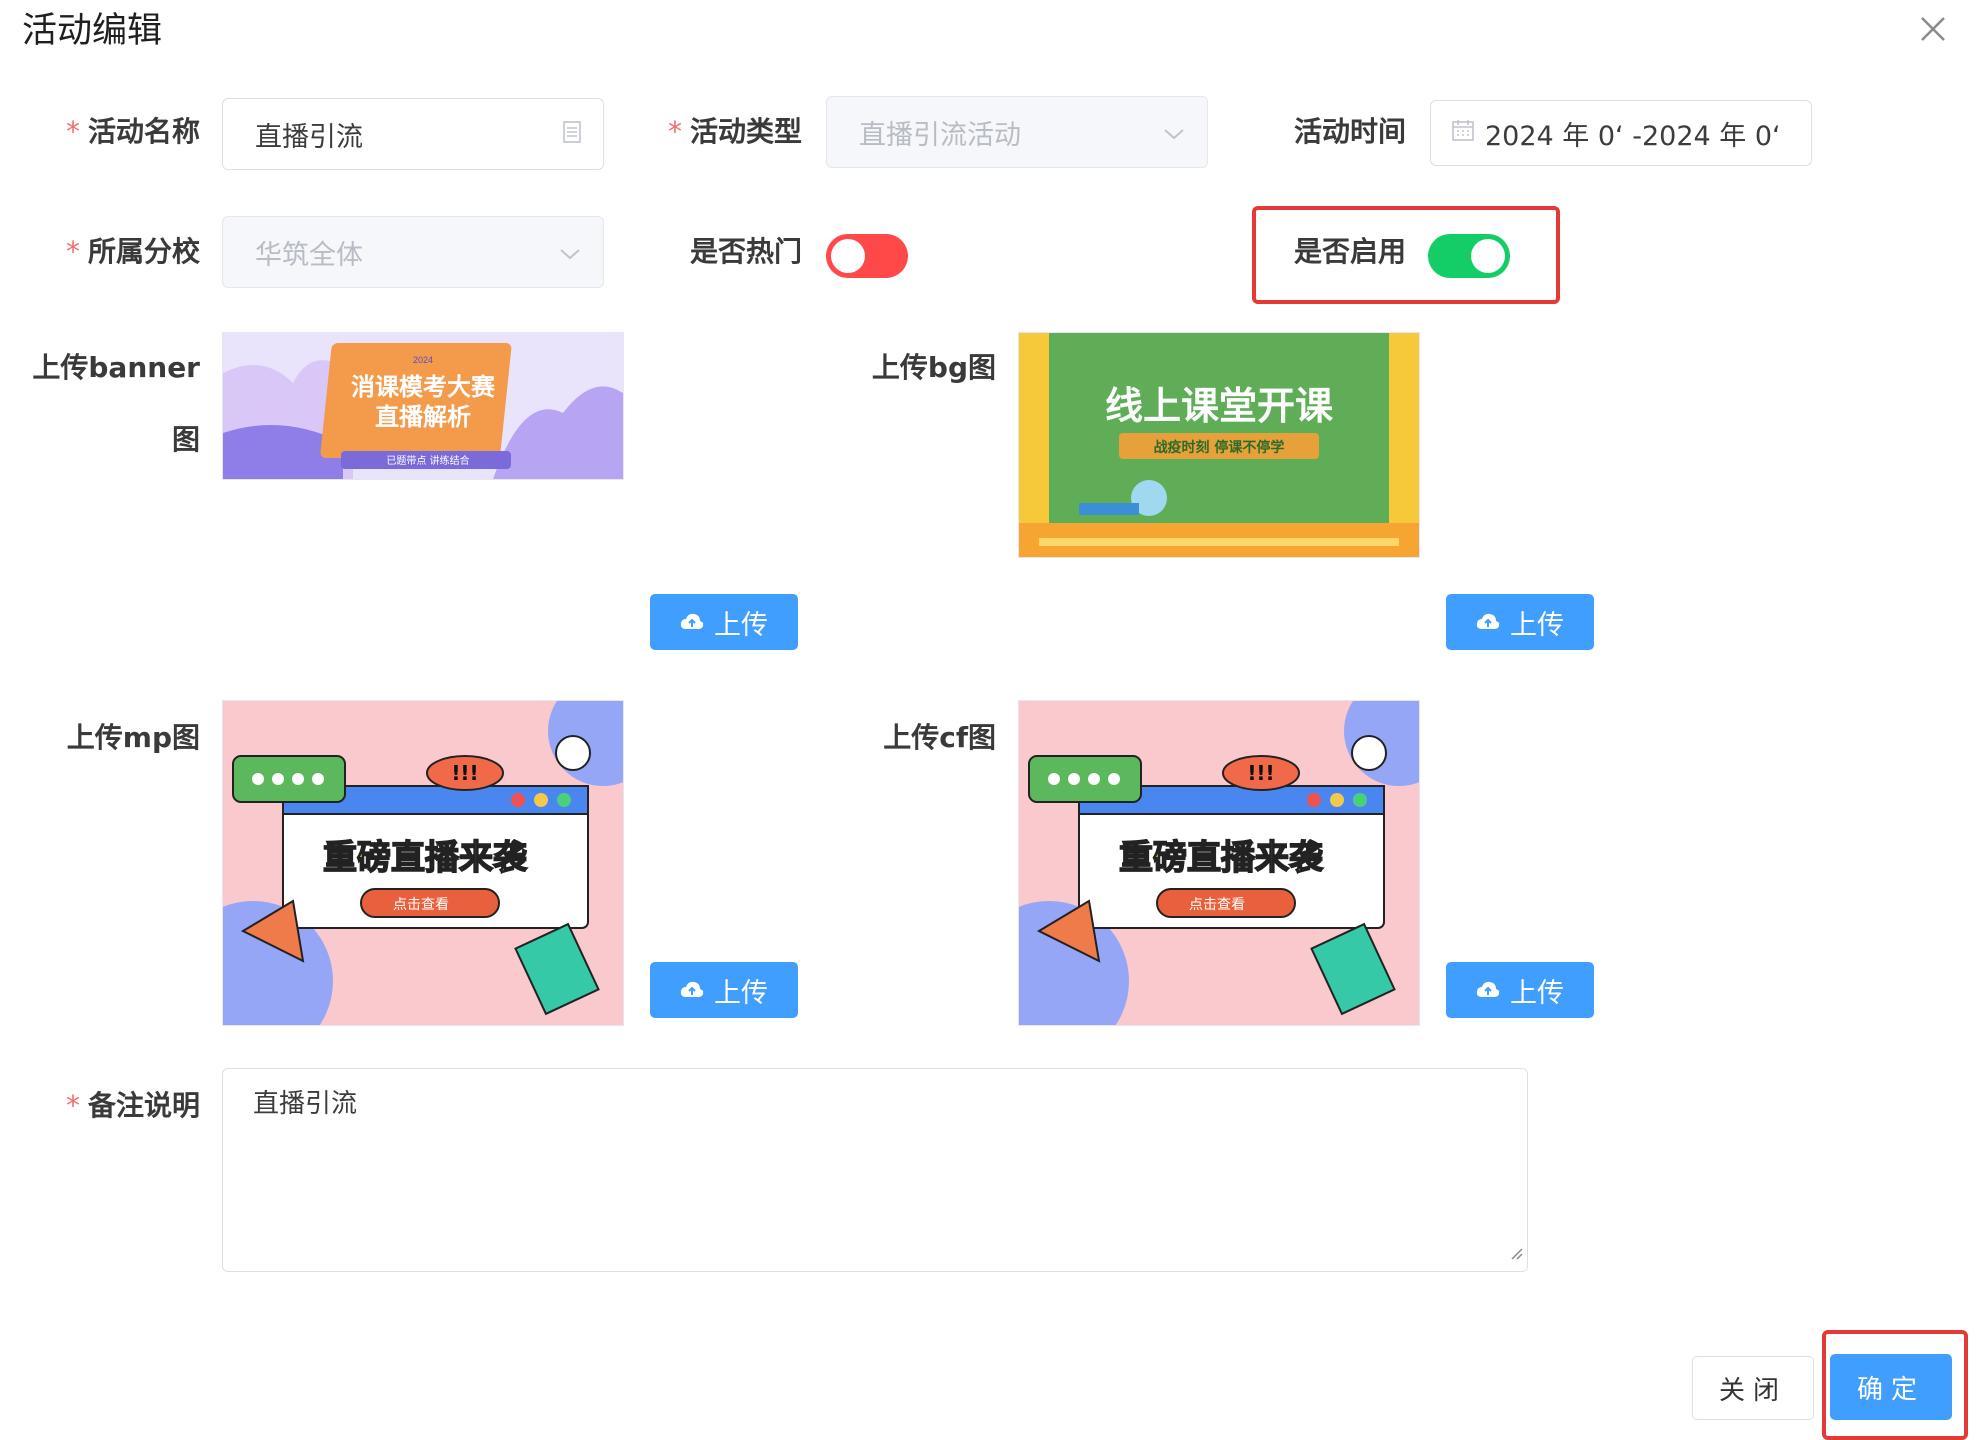 This screenshot has height=1440, width=1980. I want to click on school-select: 华筑全体, so click(413, 252).